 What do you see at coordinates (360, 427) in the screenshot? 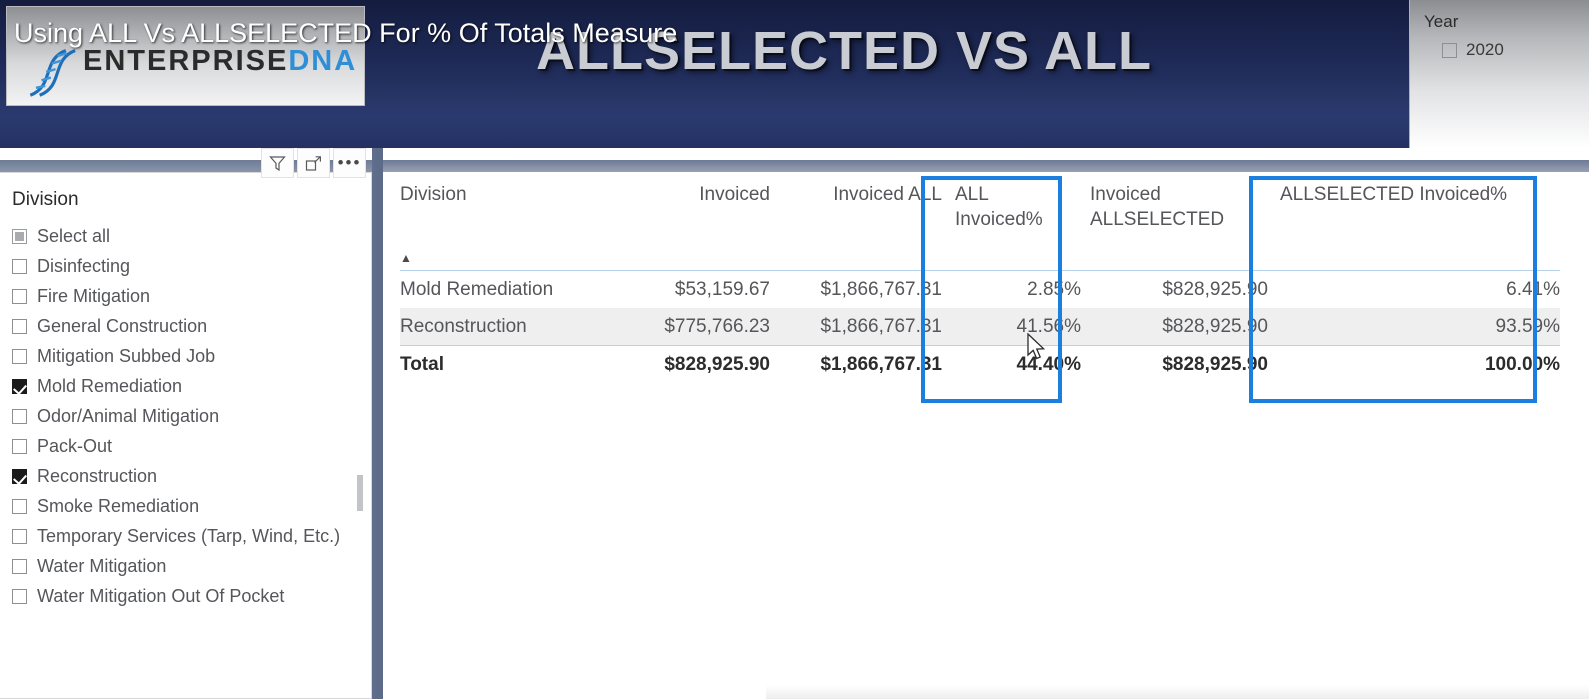
I see `division-slicer-scrollbar-track` at bounding box center [360, 427].